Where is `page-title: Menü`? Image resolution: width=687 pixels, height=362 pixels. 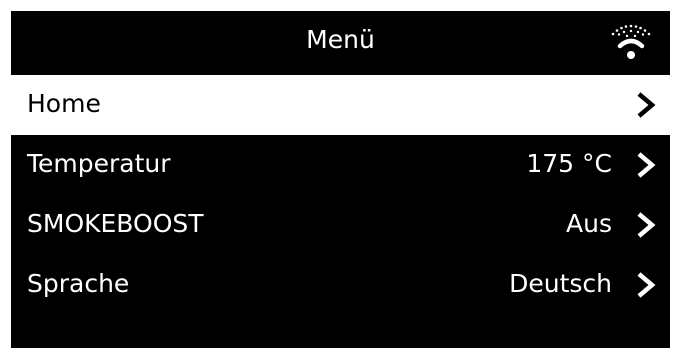
page-title: Menü is located at coordinates (340, 39).